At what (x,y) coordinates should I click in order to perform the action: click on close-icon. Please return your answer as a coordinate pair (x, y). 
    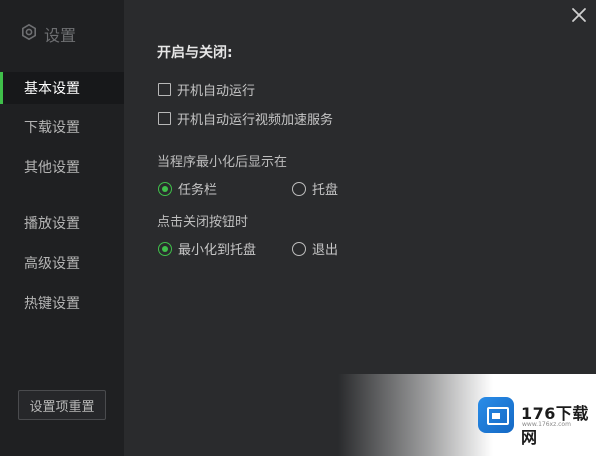
    Looking at the image, I should click on (579, 15).